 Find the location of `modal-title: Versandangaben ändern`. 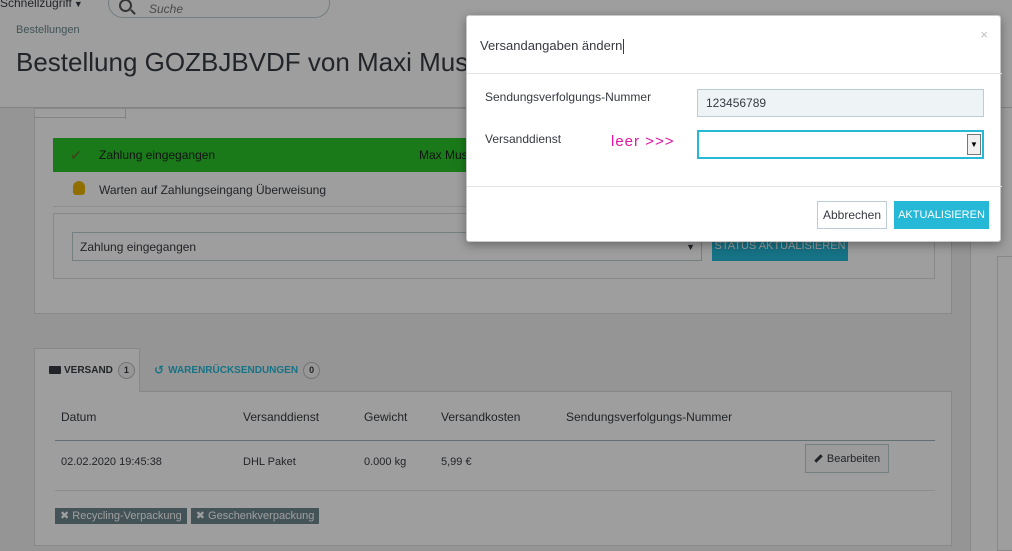

modal-title: Versandangaben ändern is located at coordinates (552, 46).